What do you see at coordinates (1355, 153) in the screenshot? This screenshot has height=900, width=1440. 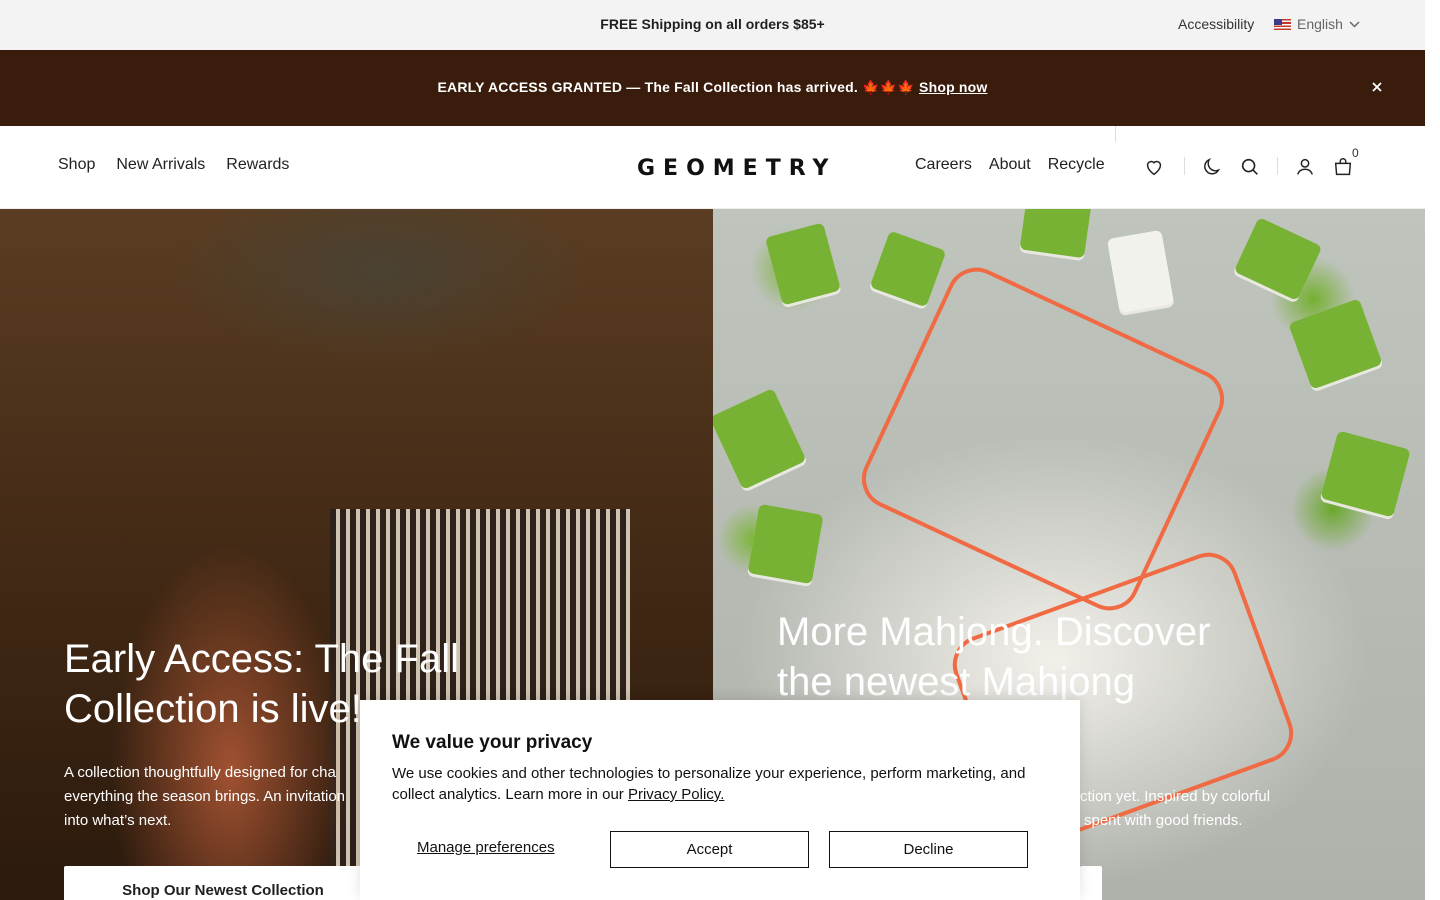 I see `cart-count-badge: 0` at bounding box center [1355, 153].